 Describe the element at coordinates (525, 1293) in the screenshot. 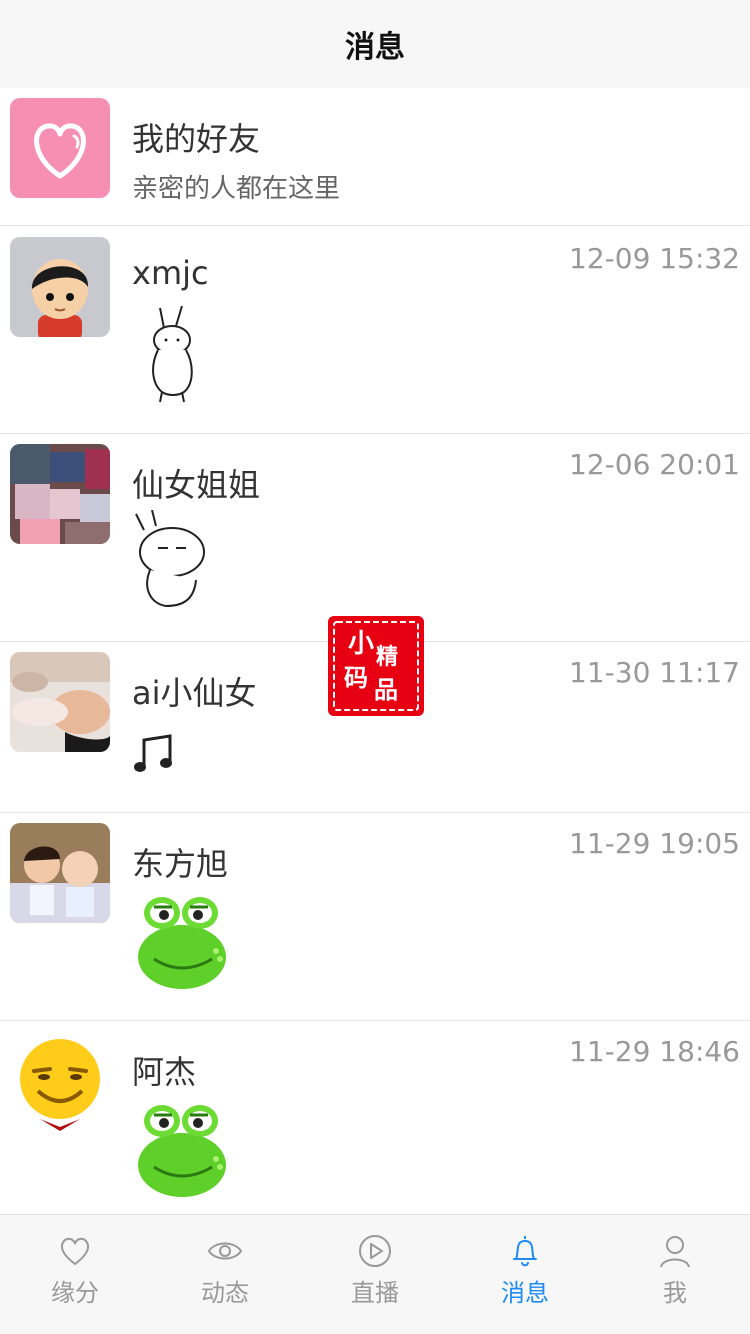

I see `tab-label: 消息` at that location.